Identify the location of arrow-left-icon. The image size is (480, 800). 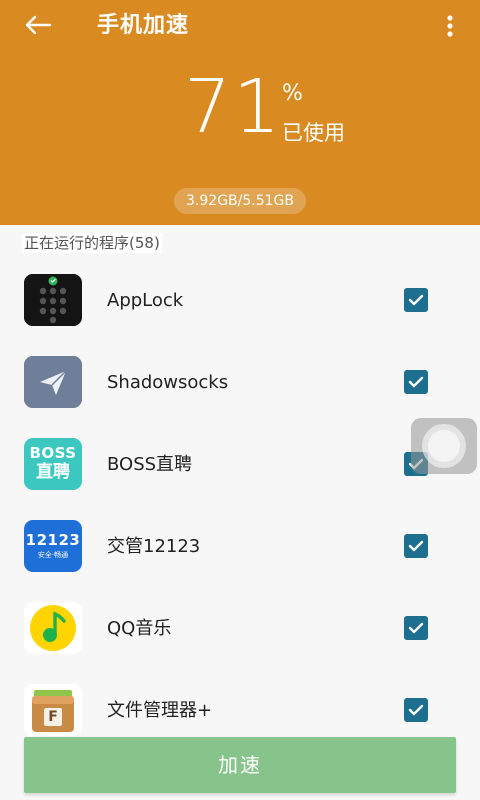
(38, 27).